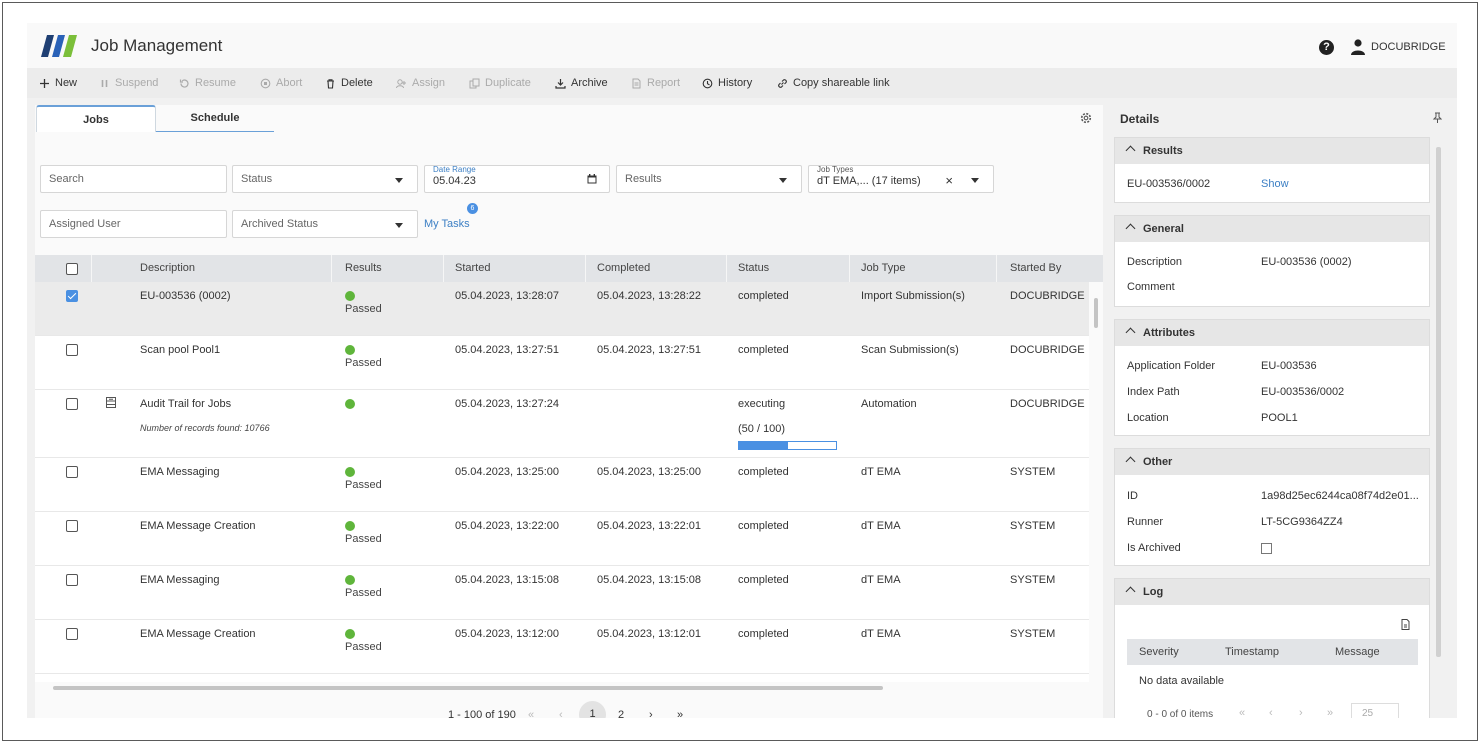 This screenshot has width=1480, height=743. Describe the element at coordinates (167, 268) in the screenshot. I see `column-header-description: Description` at that location.